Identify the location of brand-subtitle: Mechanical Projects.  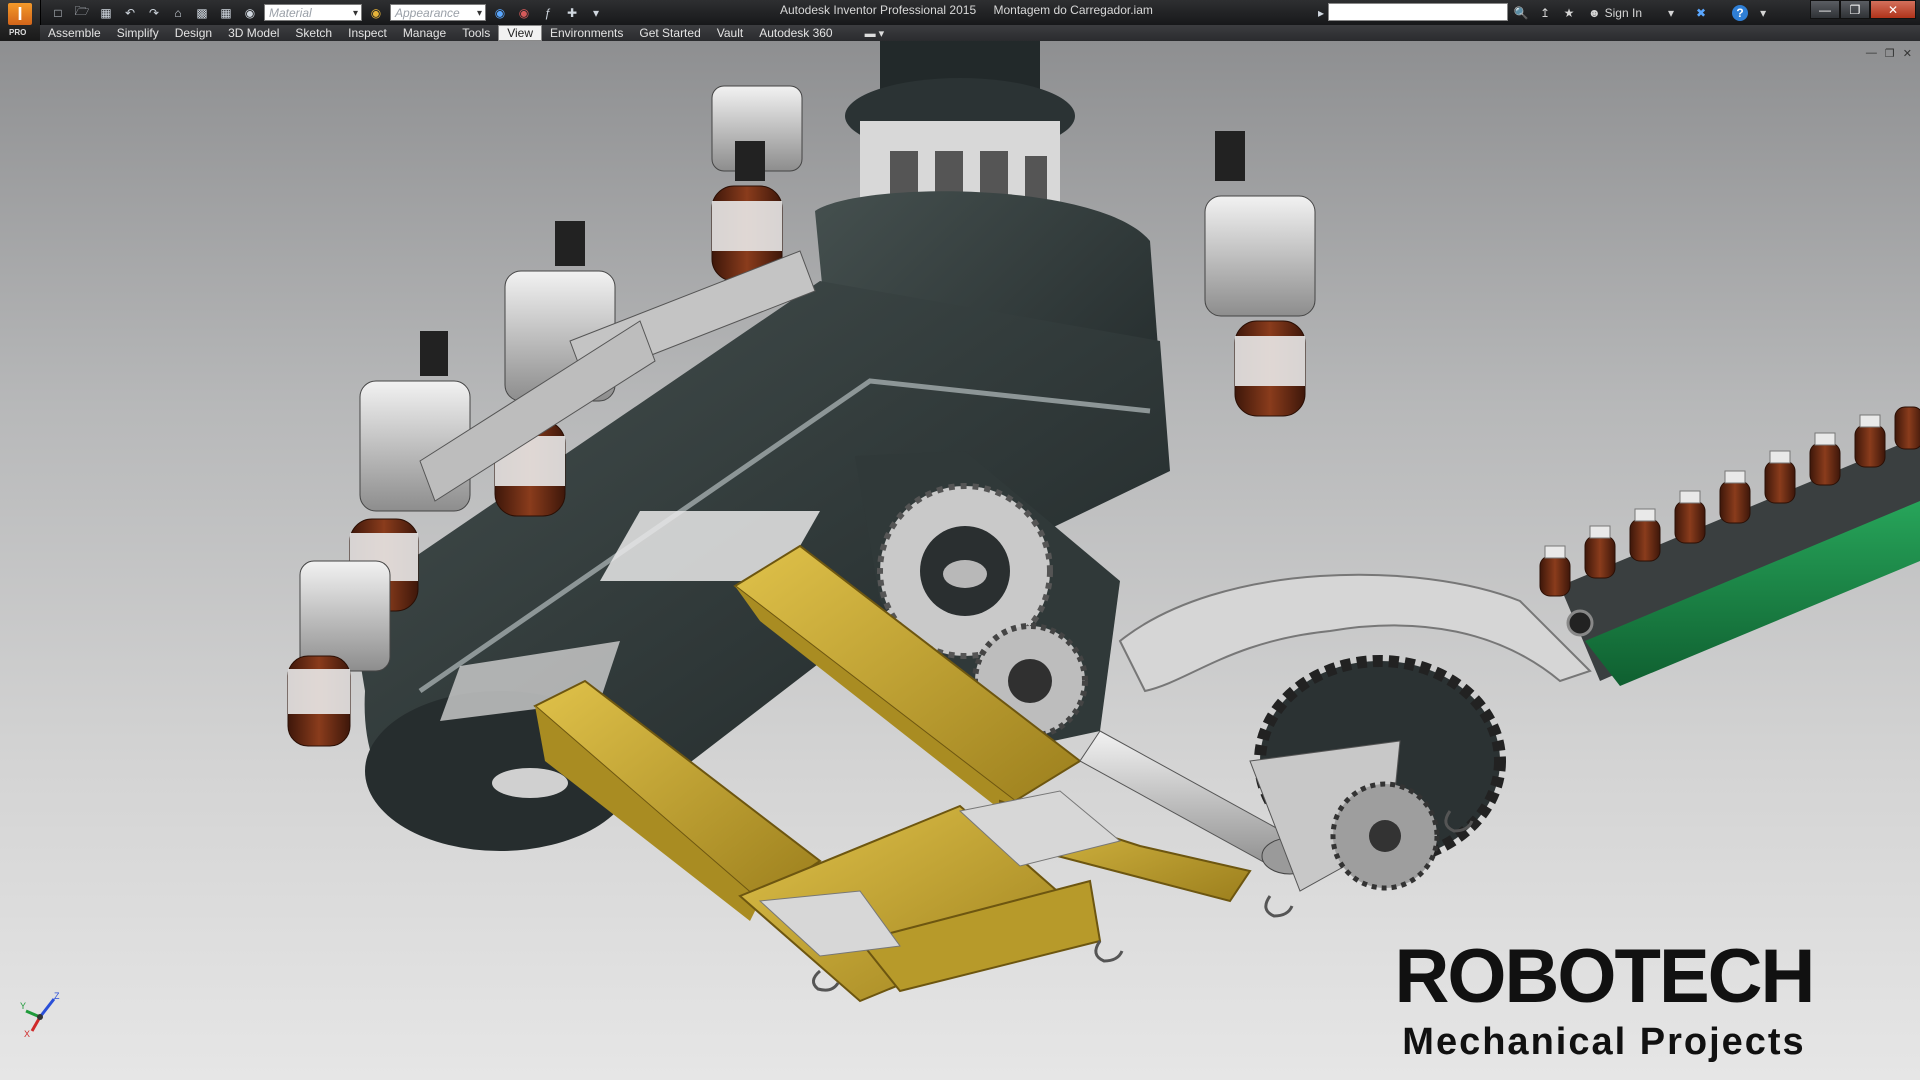
(1604, 1042).